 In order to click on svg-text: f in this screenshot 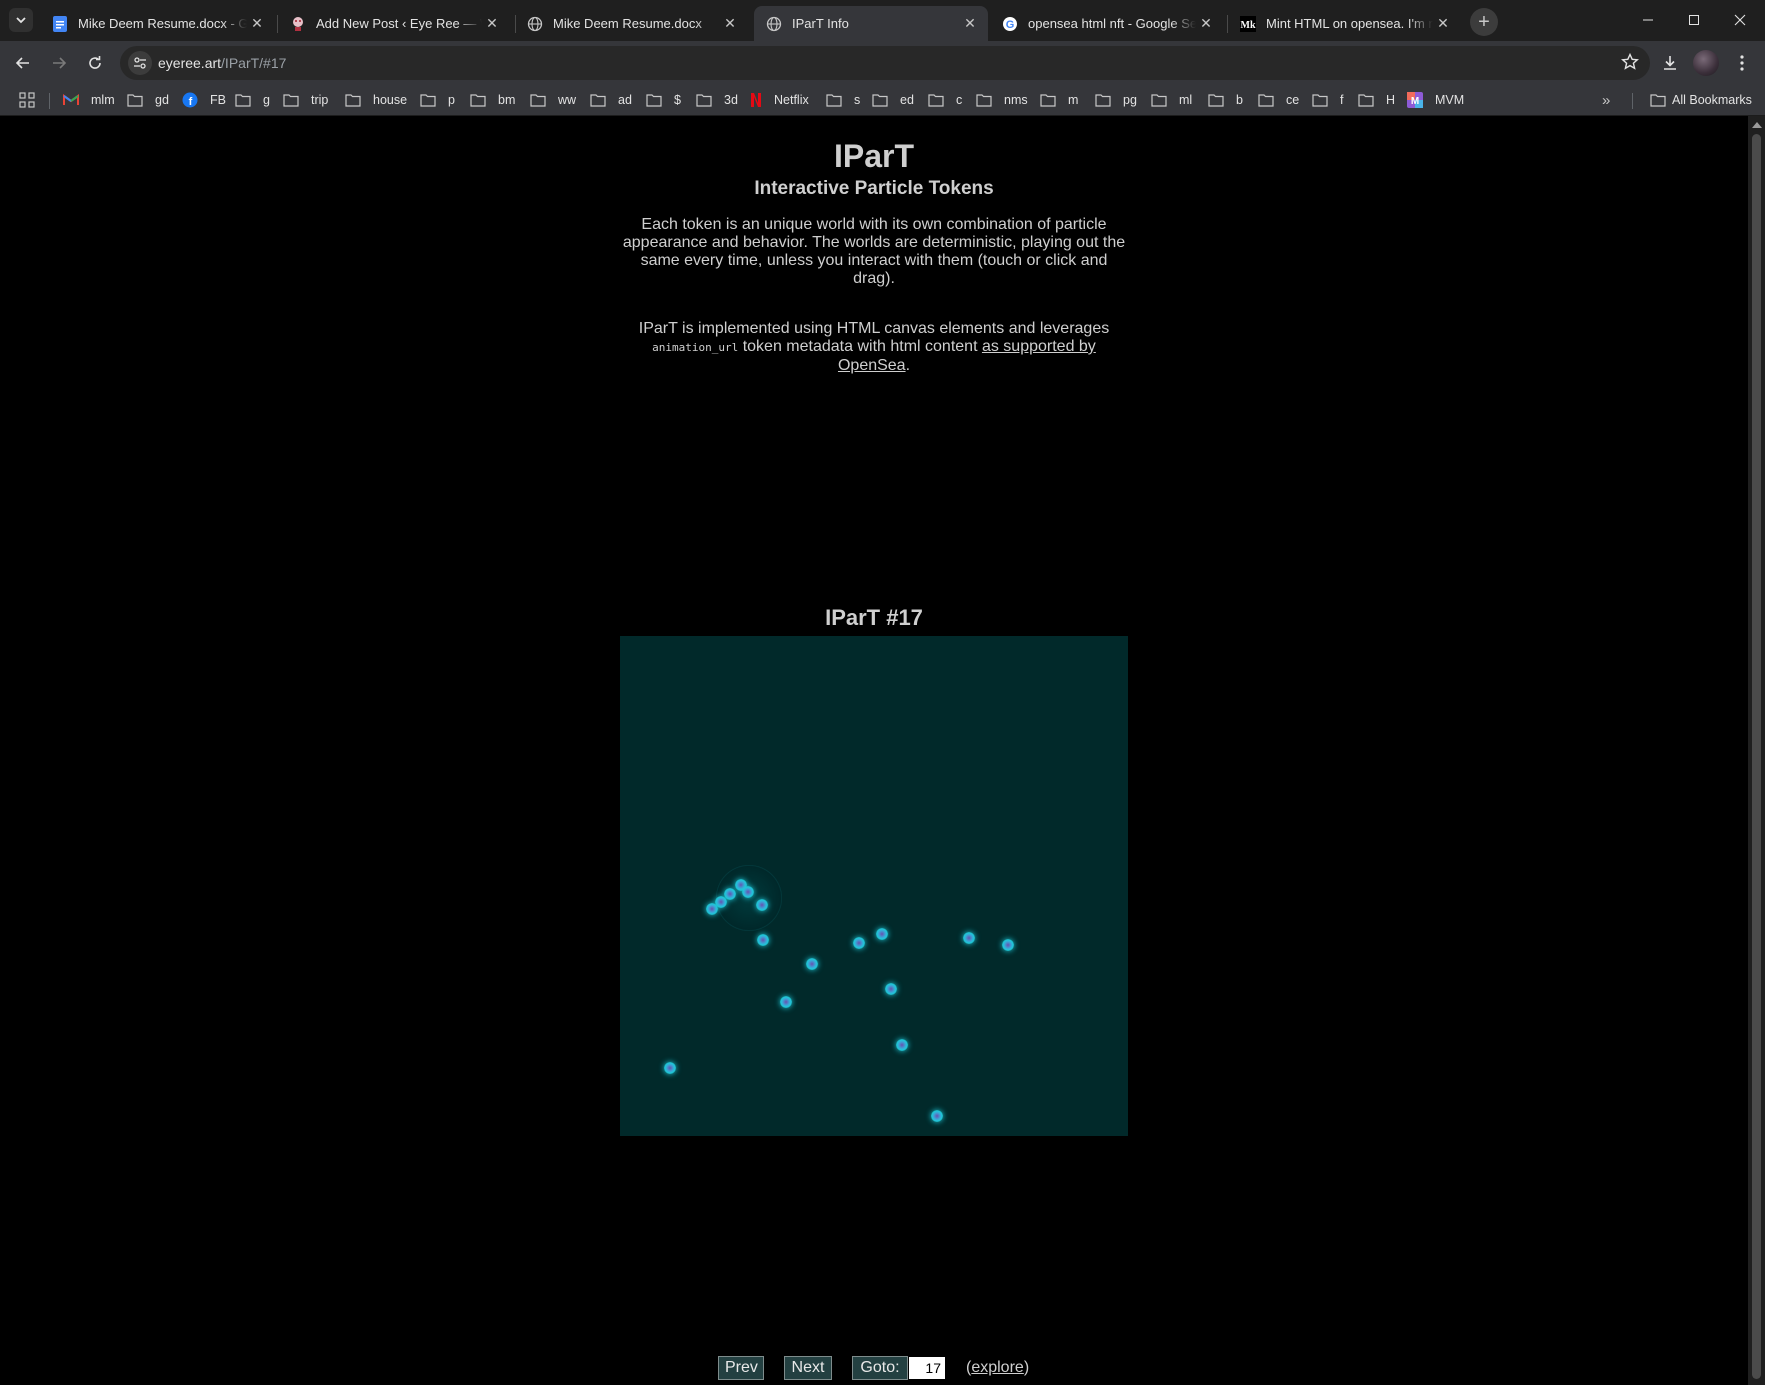, I will do `click(191, 102)`.